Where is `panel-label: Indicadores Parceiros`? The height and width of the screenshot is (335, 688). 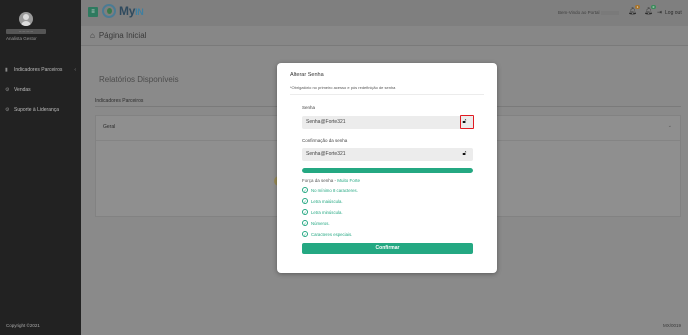 panel-label: Indicadores Parceiros is located at coordinates (119, 101).